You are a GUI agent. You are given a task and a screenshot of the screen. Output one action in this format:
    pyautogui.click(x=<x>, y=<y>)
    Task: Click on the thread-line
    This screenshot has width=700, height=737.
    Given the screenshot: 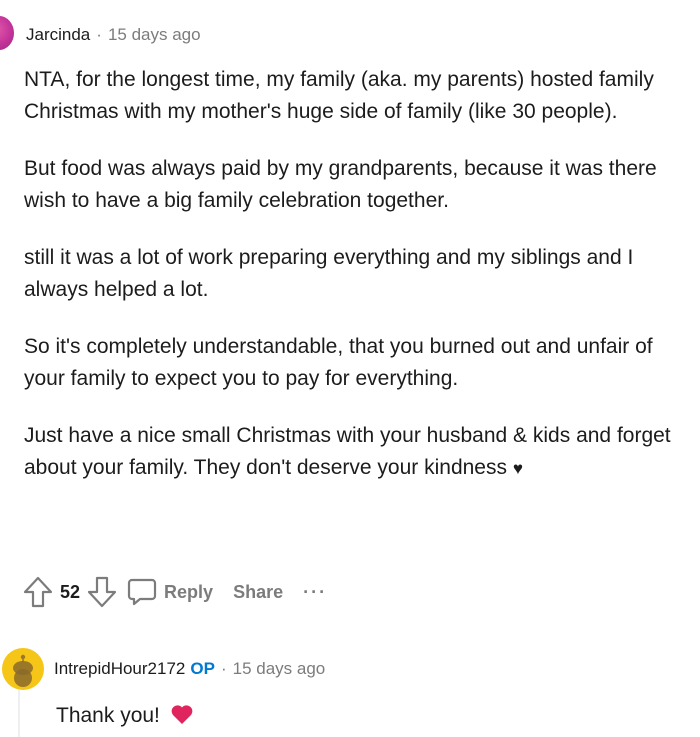 What is the action you would take?
    pyautogui.click(x=19, y=713)
    